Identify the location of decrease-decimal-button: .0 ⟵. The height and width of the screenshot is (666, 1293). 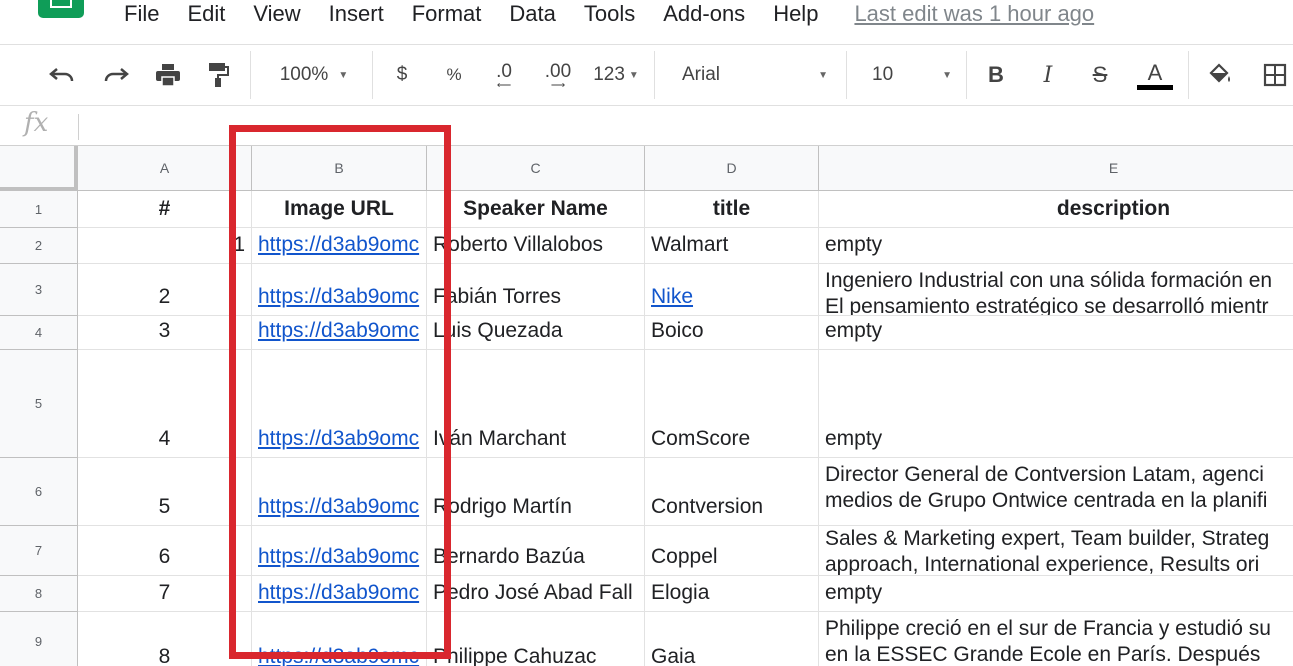
(504, 75).